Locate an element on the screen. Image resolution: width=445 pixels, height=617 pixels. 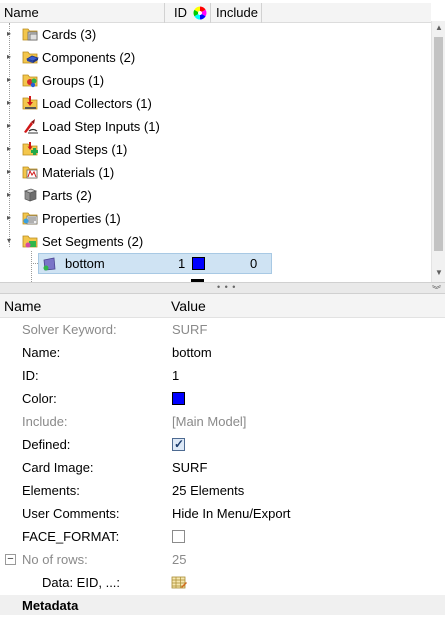
components-icon is located at coordinates (30, 57).